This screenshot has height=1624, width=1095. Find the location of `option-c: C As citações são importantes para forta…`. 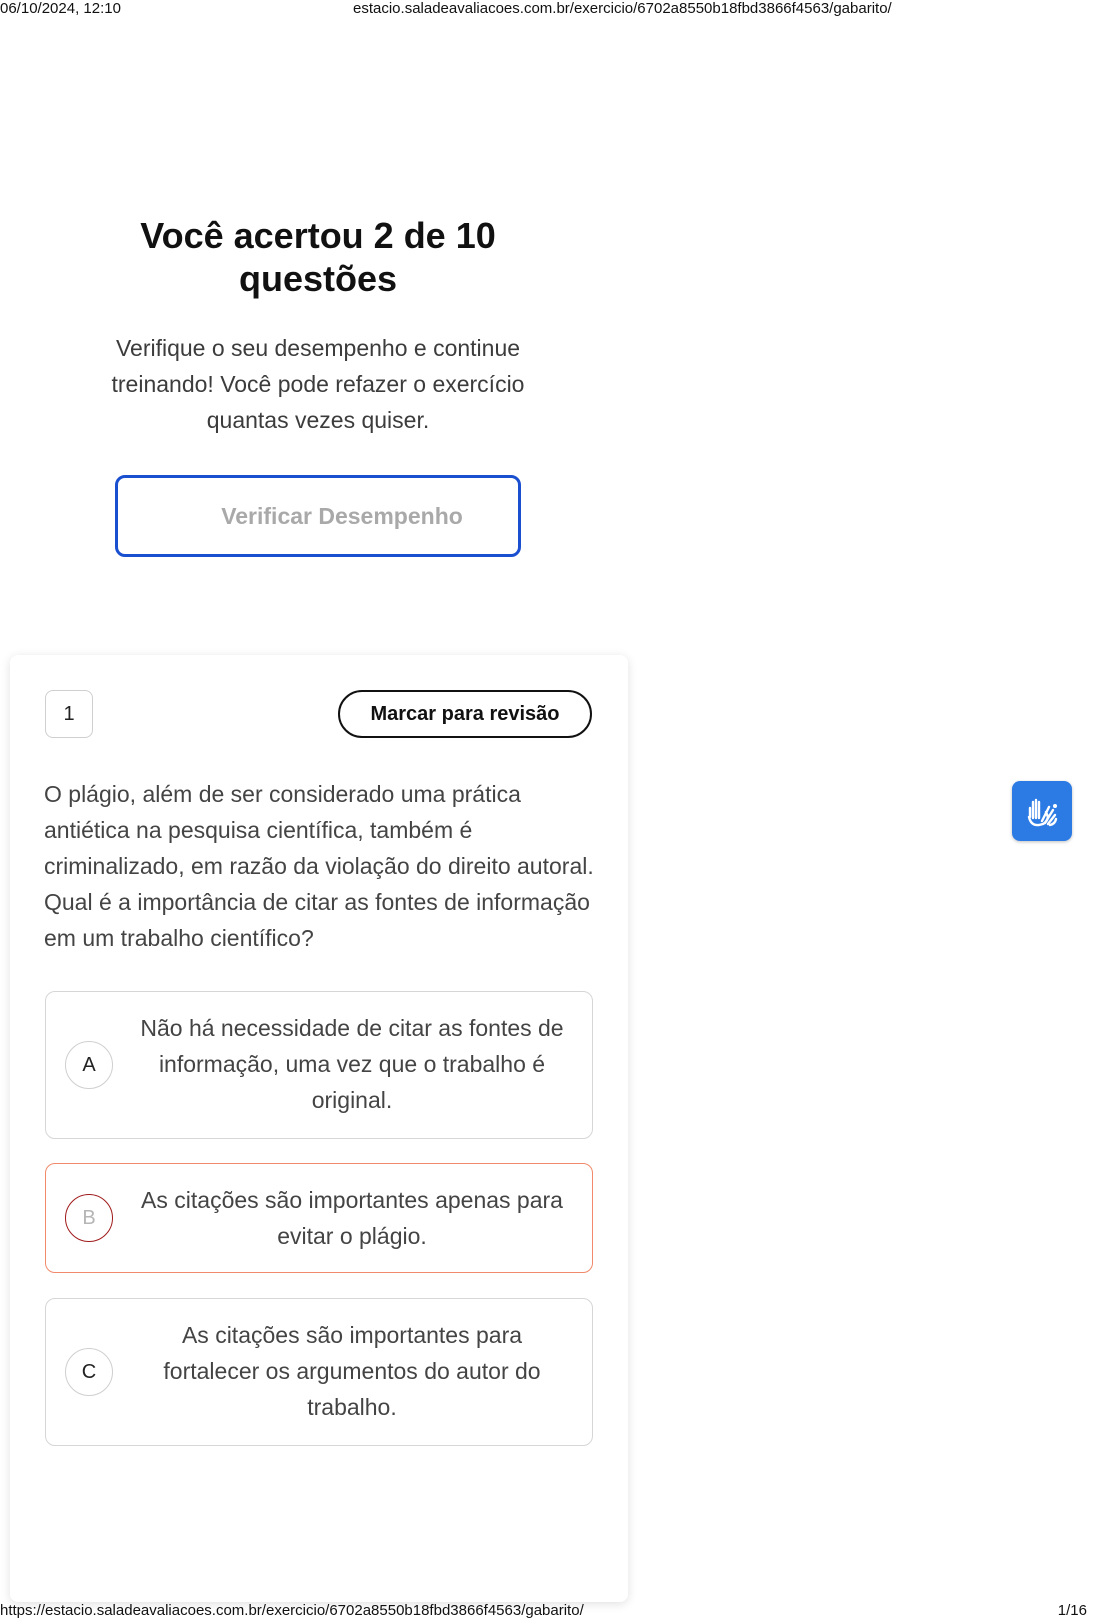

option-c: C As citações são importantes para forta… is located at coordinates (319, 1372).